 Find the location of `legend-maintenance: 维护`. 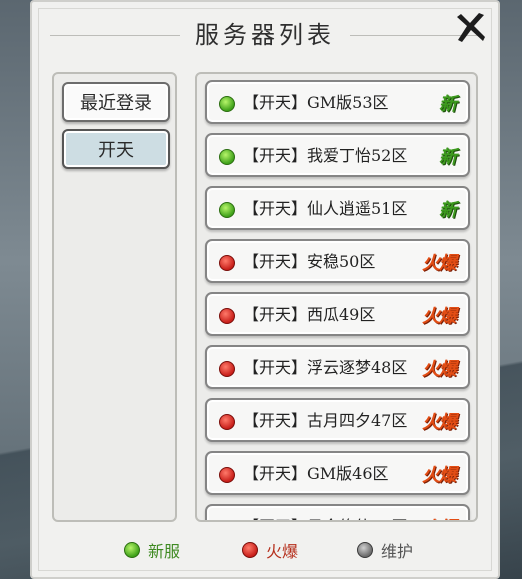

legend-maintenance: 维护 is located at coordinates (385, 550).